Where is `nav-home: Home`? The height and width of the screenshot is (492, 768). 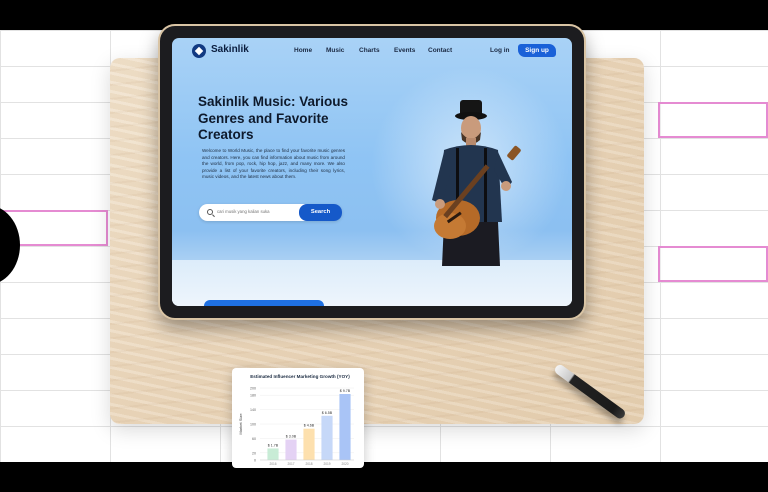 nav-home: Home is located at coordinates (303, 50).